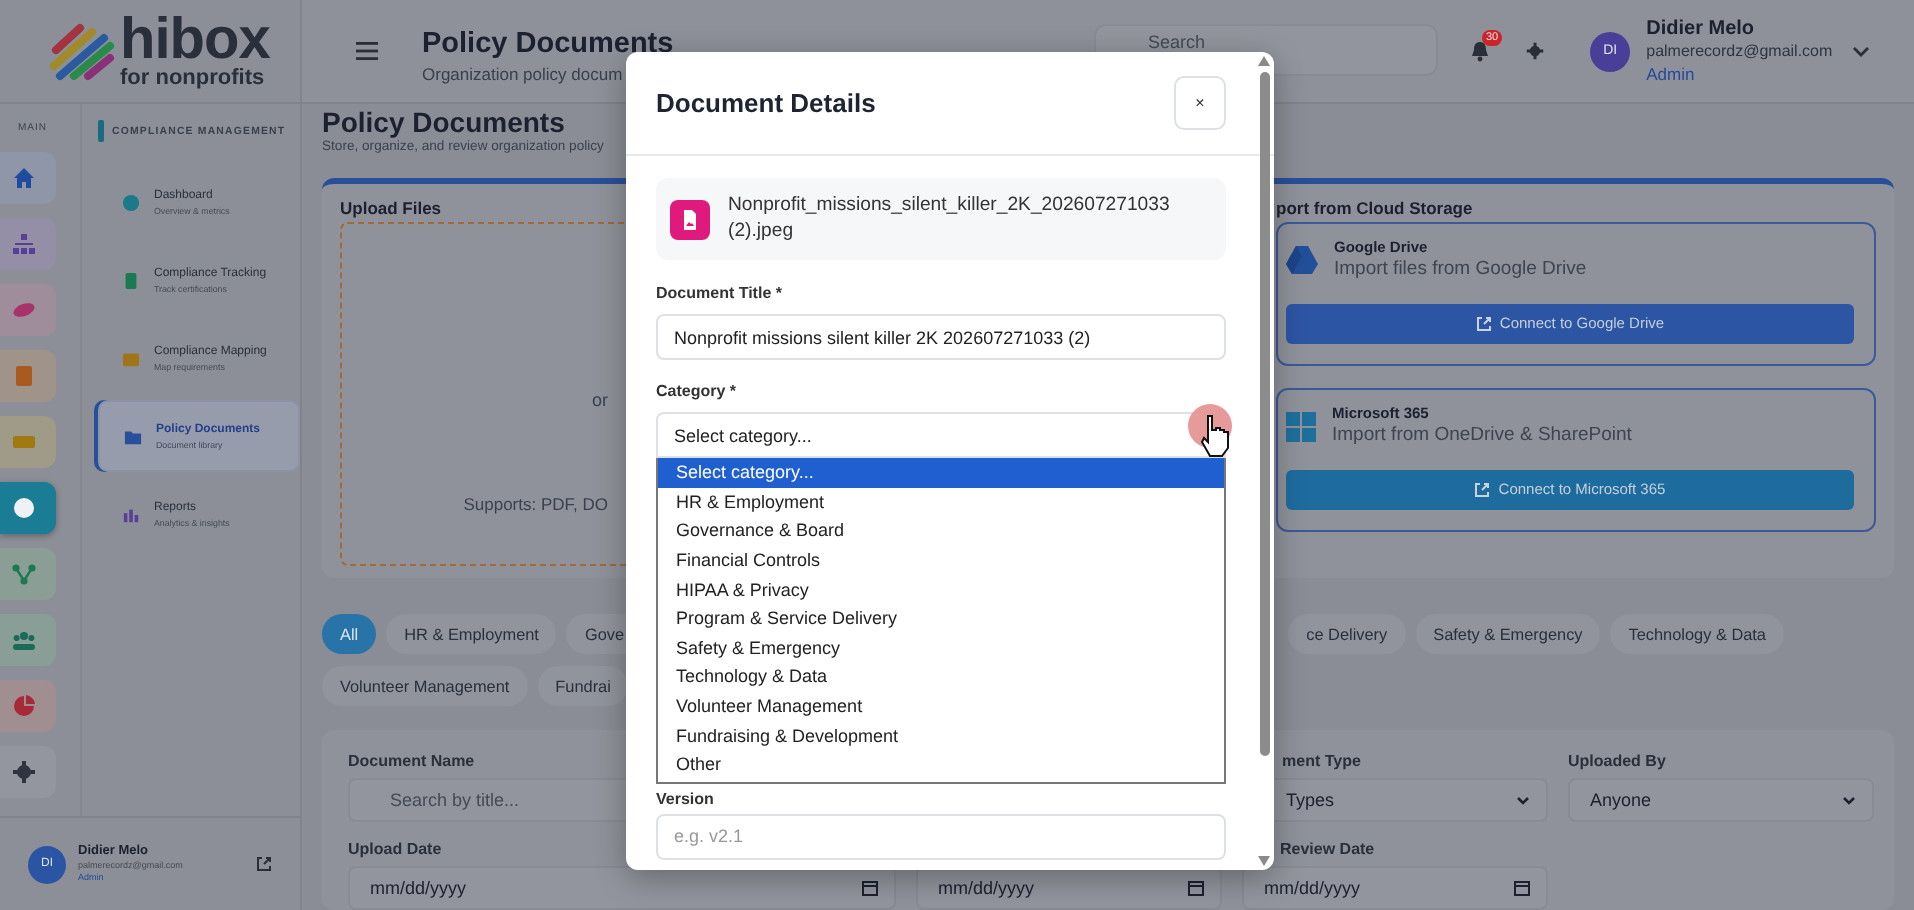 The image size is (1914, 910). I want to click on provider-description: Import from OneDrive & SharePoint, so click(1482, 436).